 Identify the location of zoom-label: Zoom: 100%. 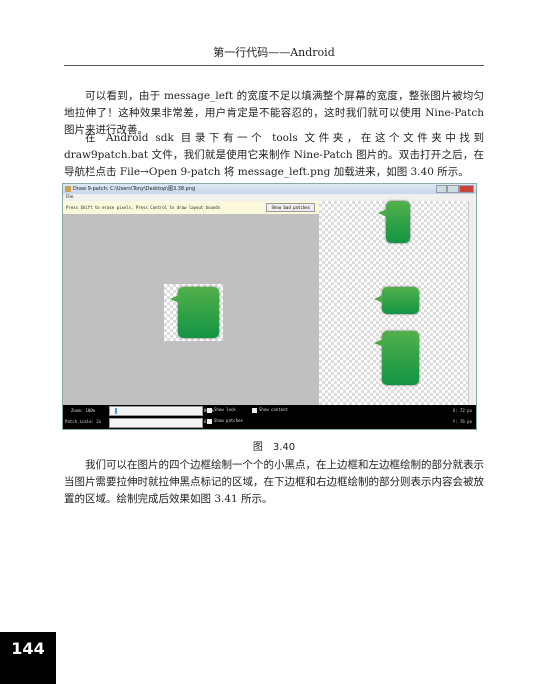
(83, 410).